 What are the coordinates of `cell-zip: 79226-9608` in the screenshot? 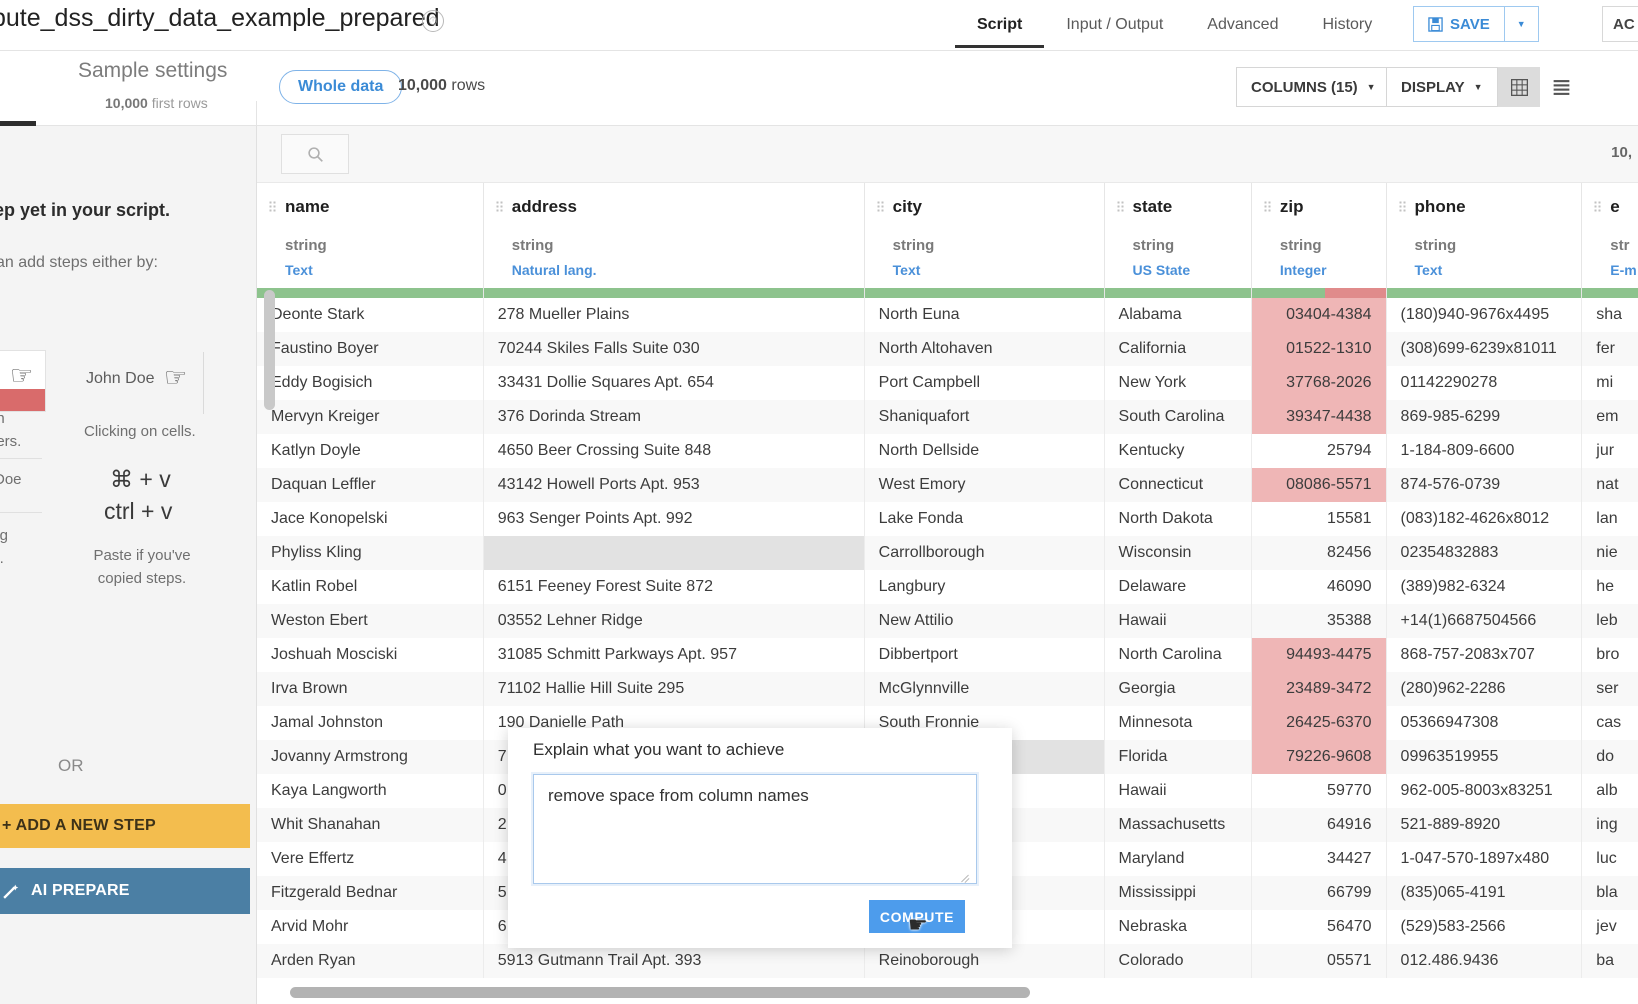 It's located at (1319, 757).